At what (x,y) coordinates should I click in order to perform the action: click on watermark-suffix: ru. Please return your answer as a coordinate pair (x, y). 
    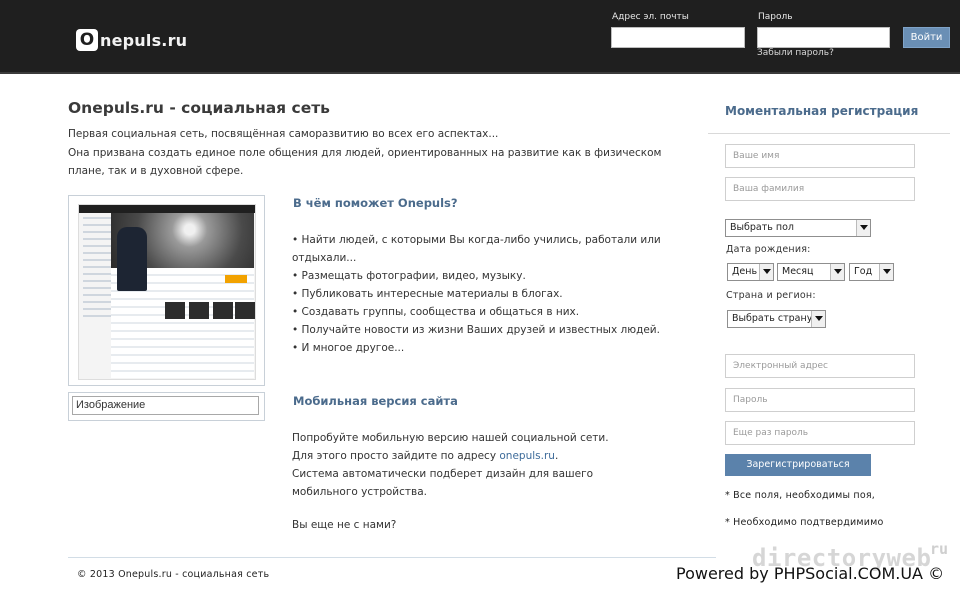
    Looking at the image, I should click on (939, 549).